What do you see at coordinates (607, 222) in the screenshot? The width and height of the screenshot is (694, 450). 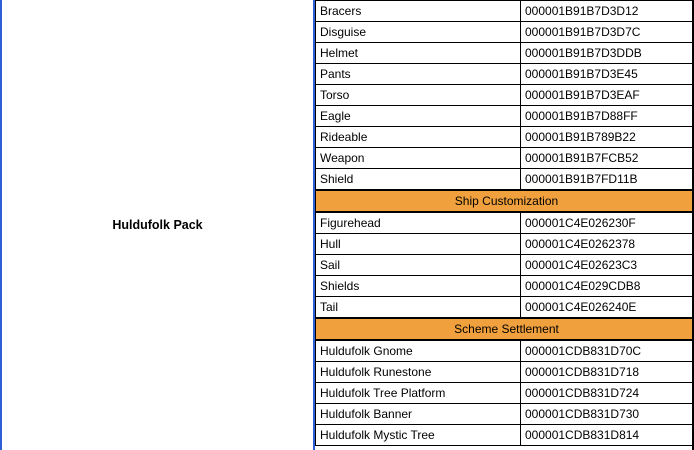 I see `item-id-cell: 000001C4E026230F` at bounding box center [607, 222].